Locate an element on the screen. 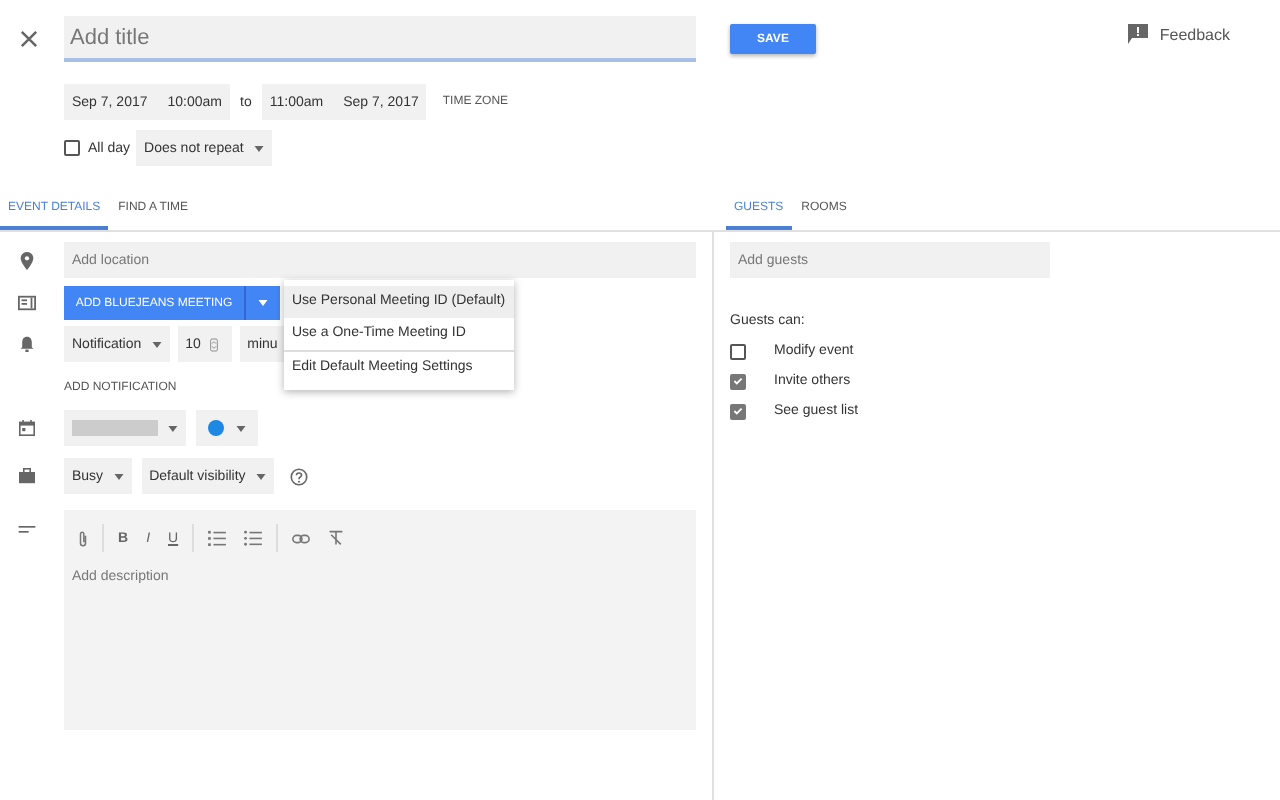 The width and height of the screenshot is (1280, 800). title-field: Add title is located at coordinates (380, 39).